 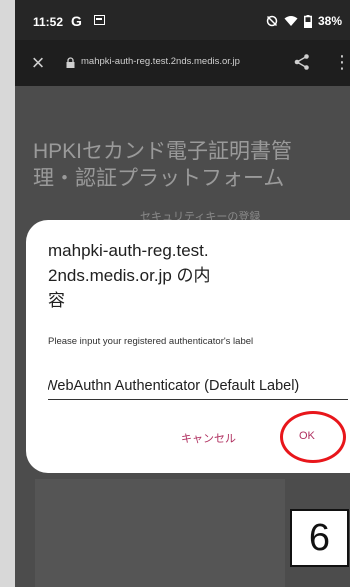 I want to click on status-bar: 11:52 G 38%, so click(x=182, y=20).